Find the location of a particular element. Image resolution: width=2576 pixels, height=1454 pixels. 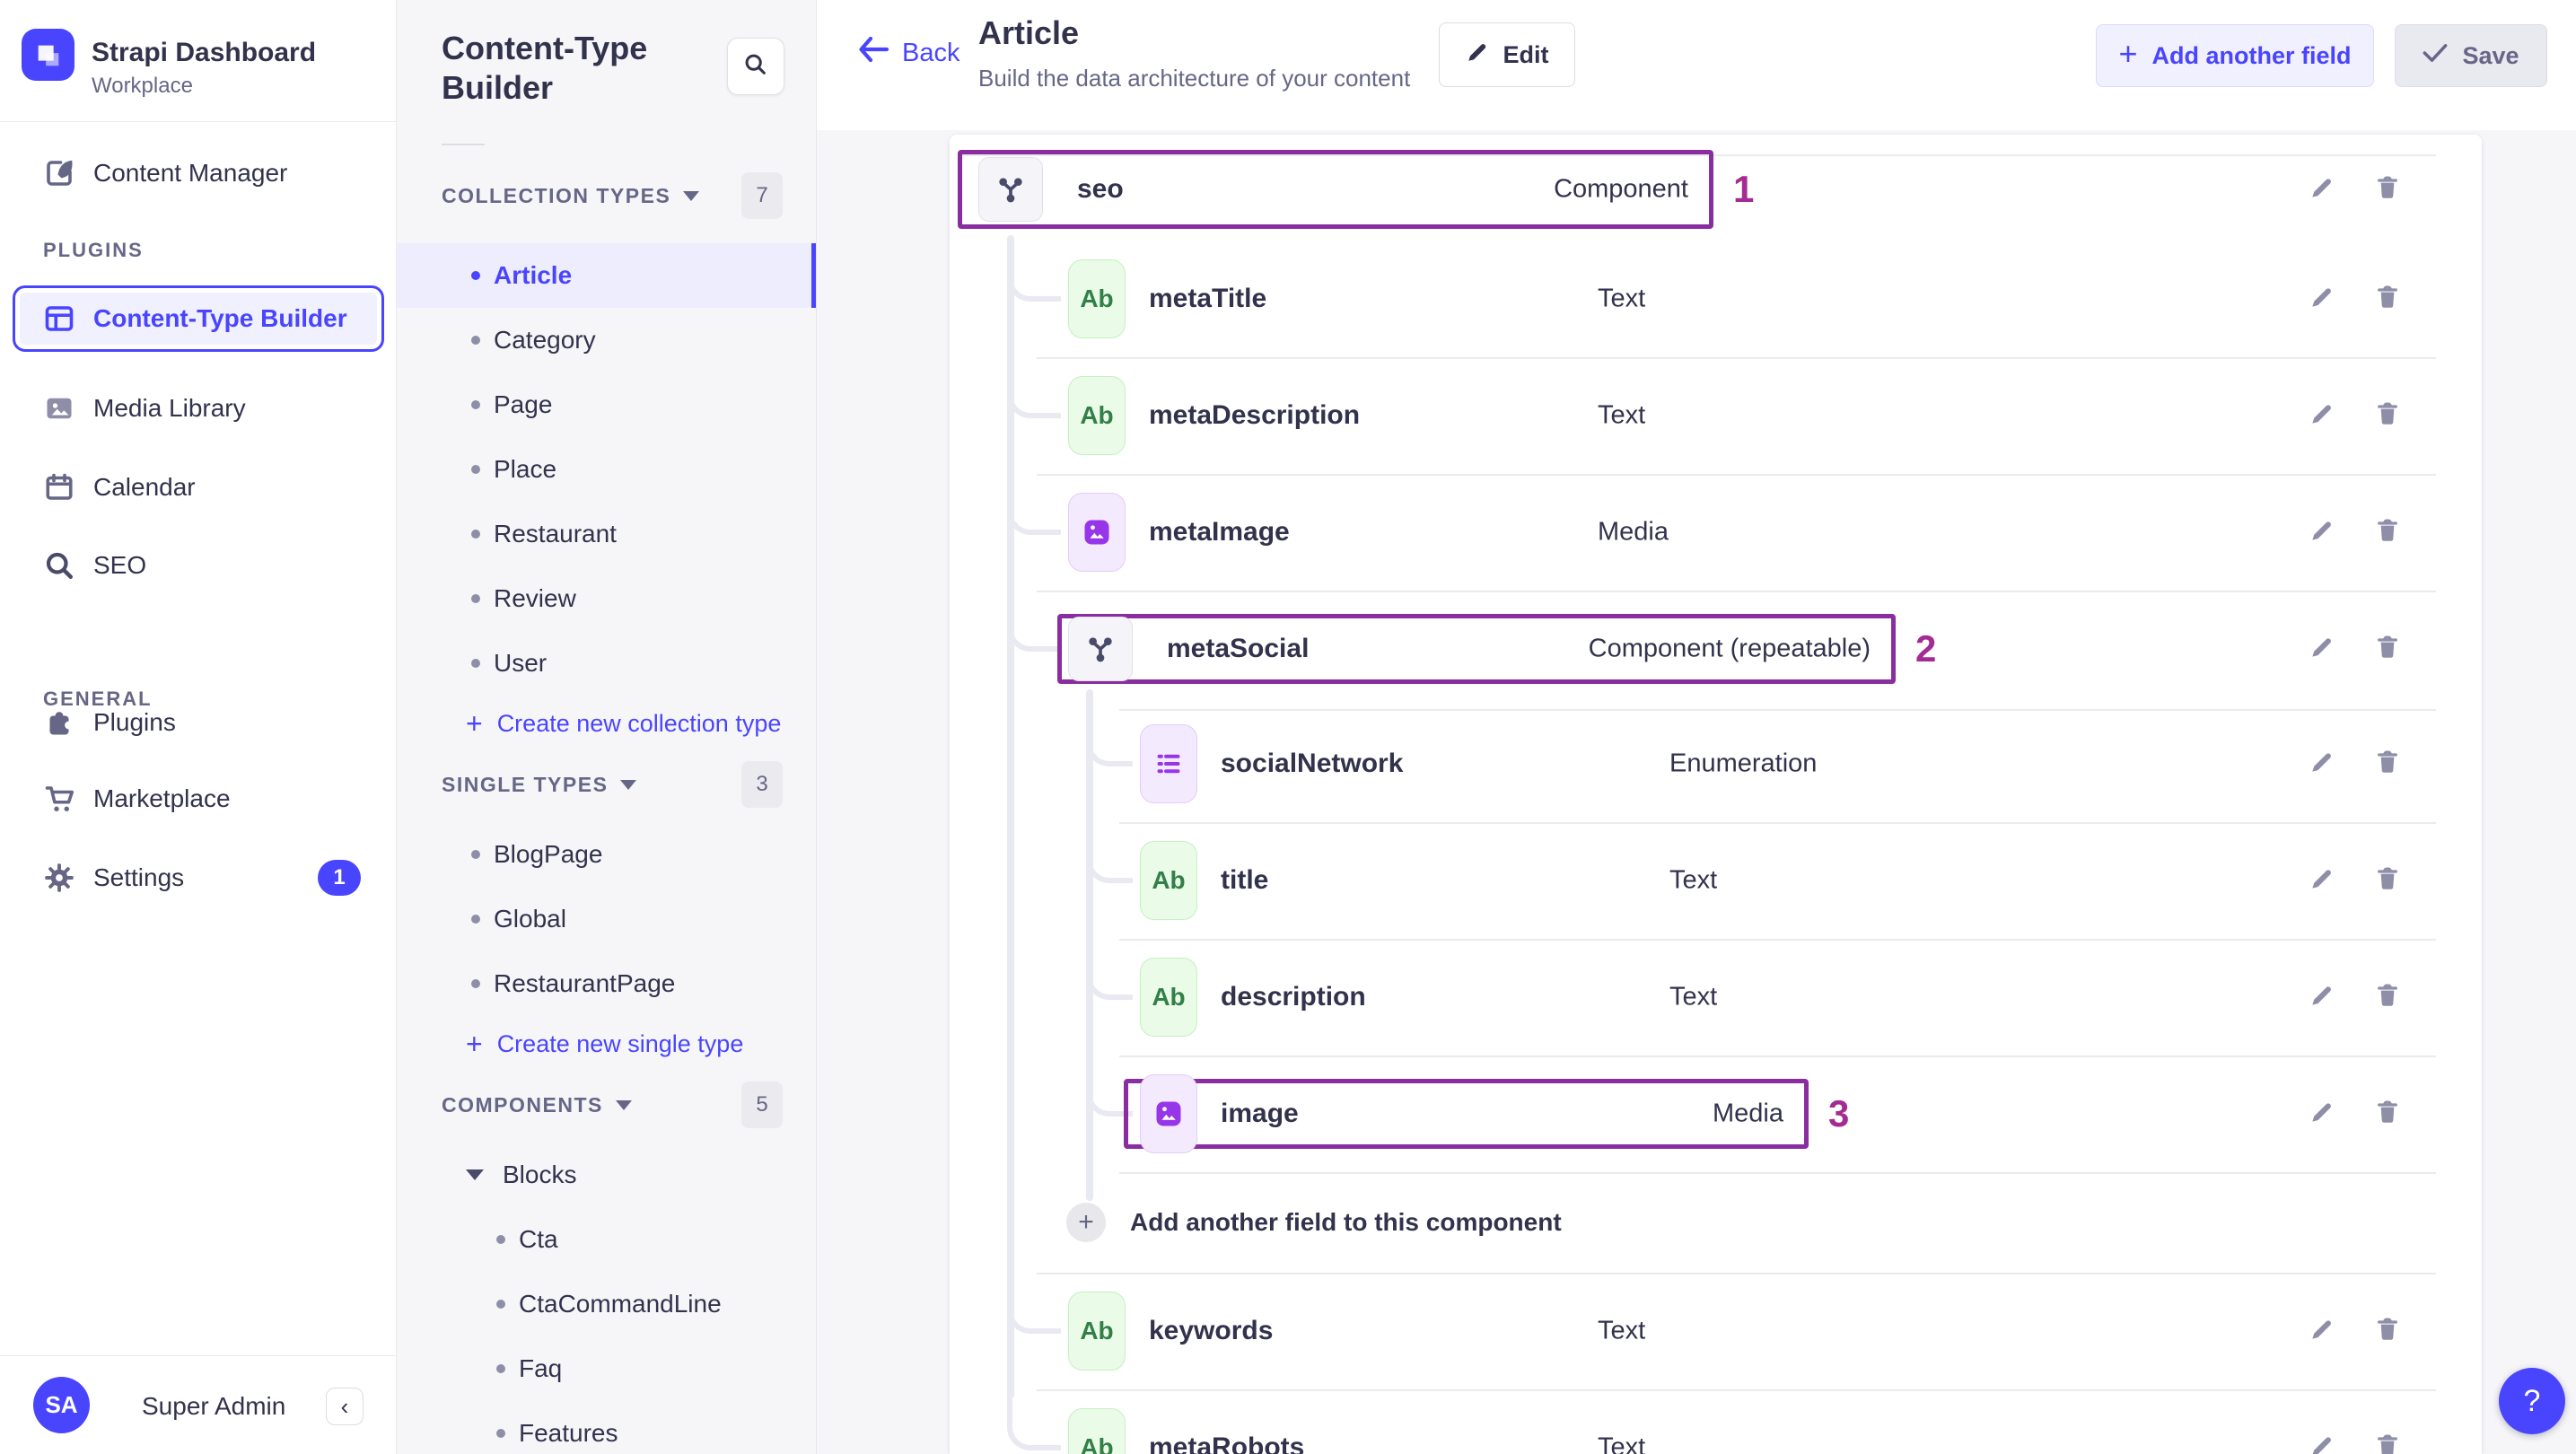

annotation-number: 3 is located at coordinates (1839, 1113).